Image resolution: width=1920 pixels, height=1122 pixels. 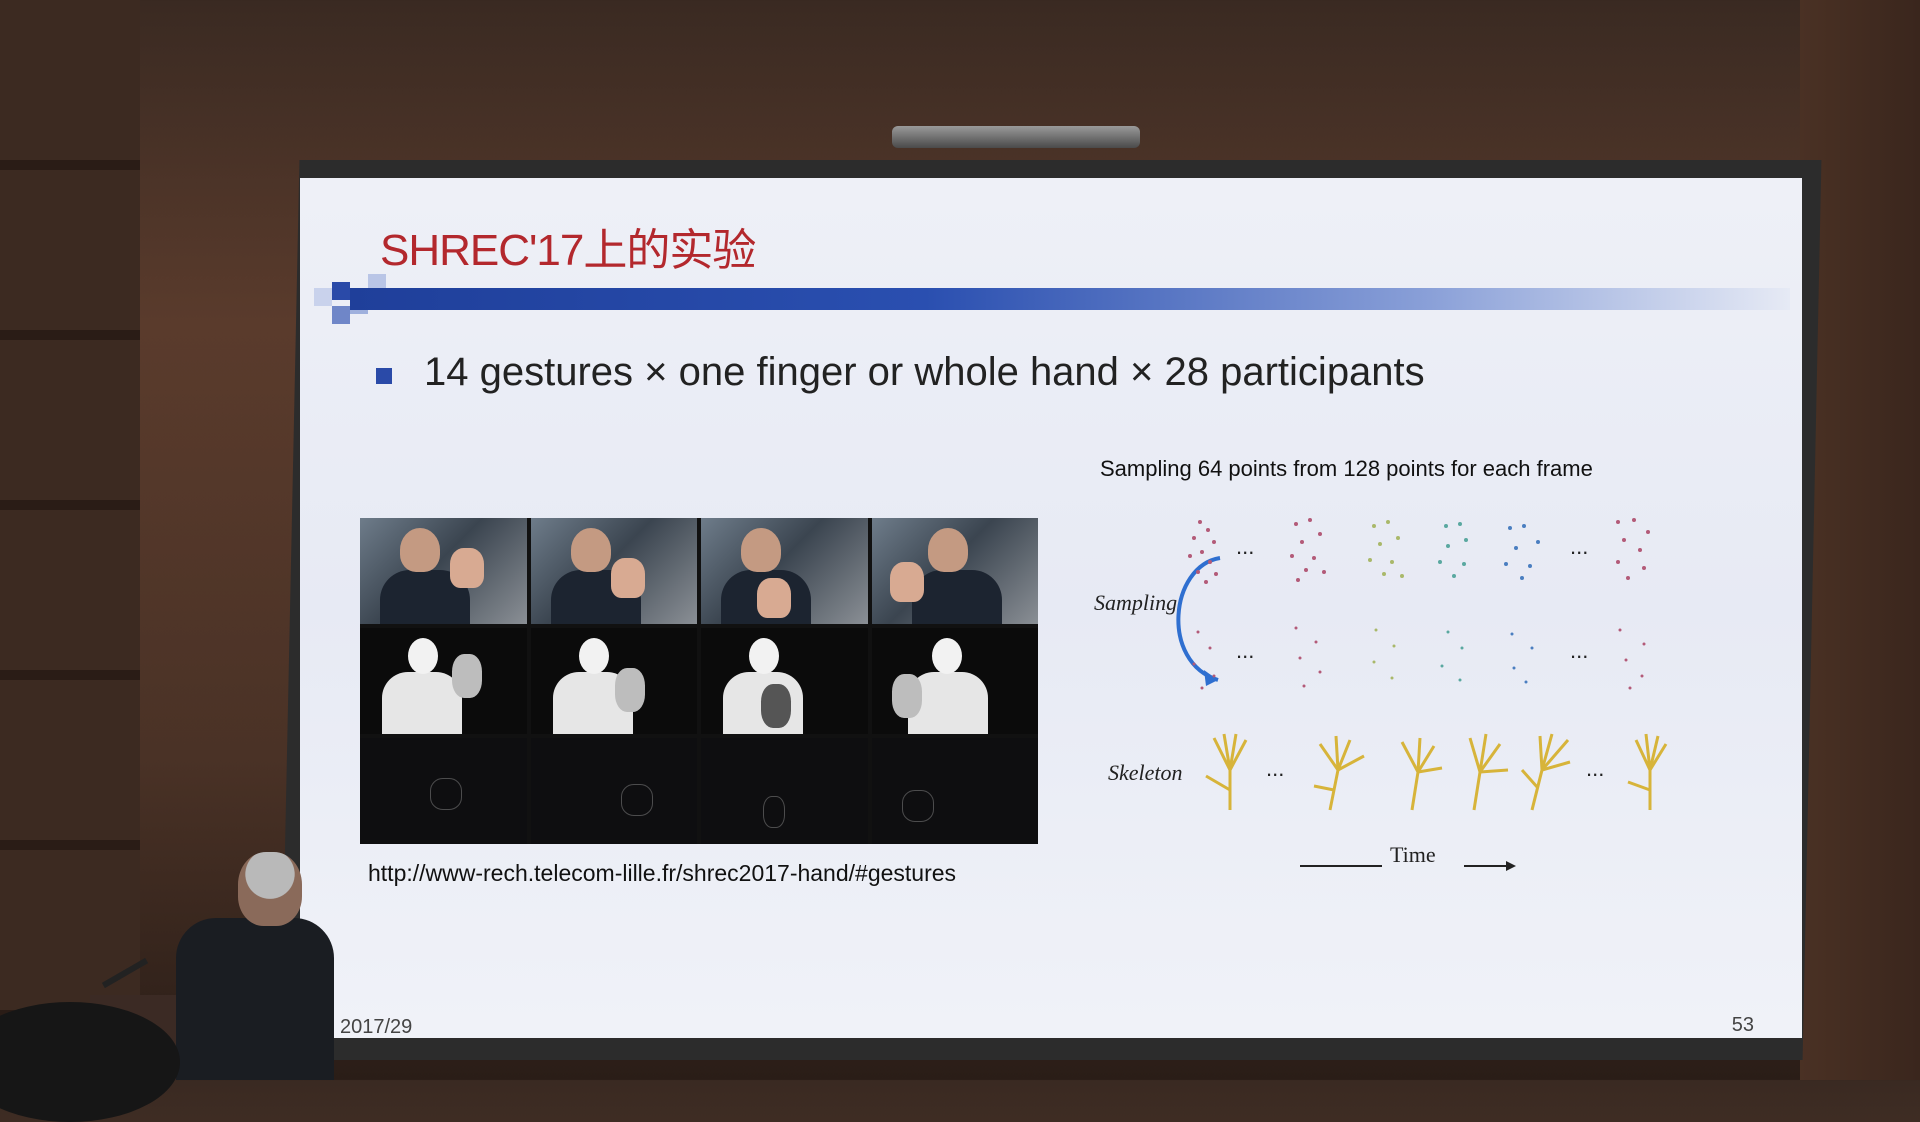 I want to click on slide-title: SHREC'17上的实验, so click(x=568, y=250).